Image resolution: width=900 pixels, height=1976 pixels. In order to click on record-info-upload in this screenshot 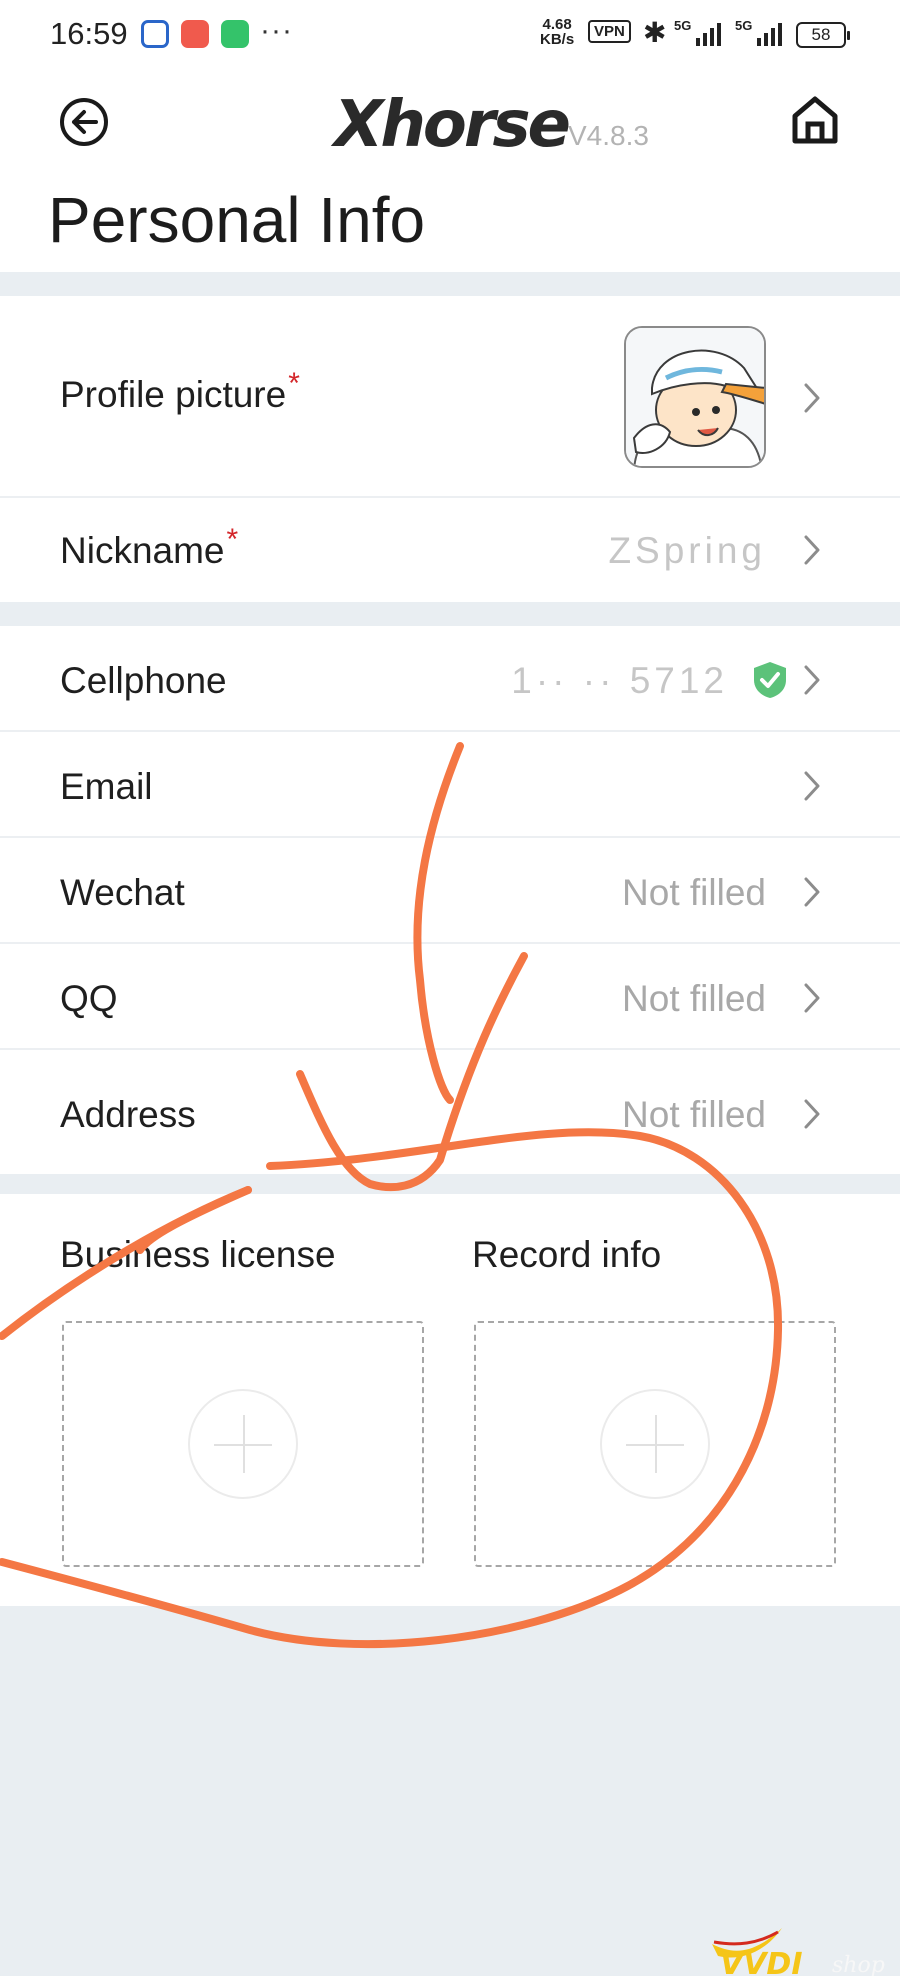, I will do `click(655, 1444)`.